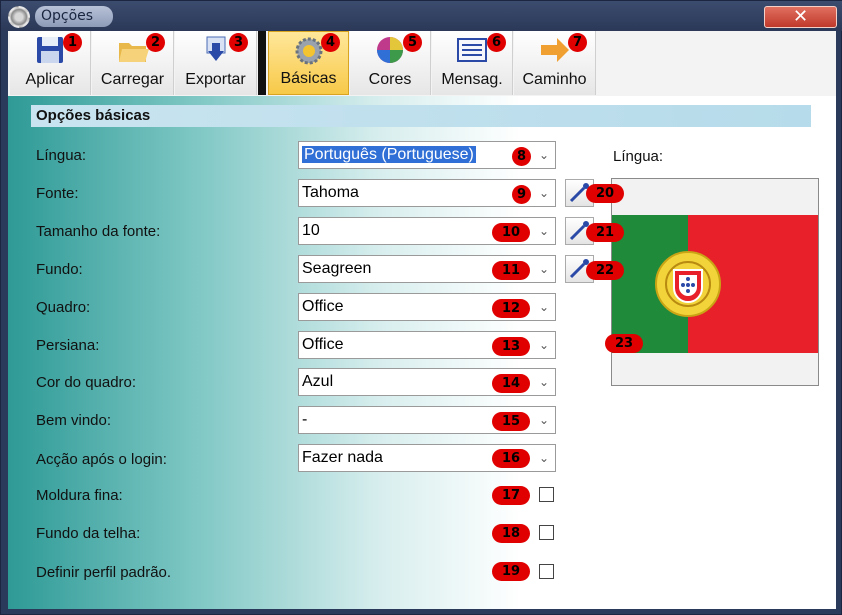 The width and height of the screenshot is (842, 615). I want to click on badge-after-login: 16, so click(511, 458).